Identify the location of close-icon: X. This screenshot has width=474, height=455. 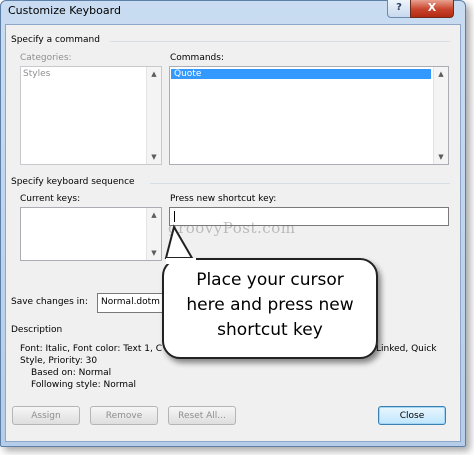
(432, 7).